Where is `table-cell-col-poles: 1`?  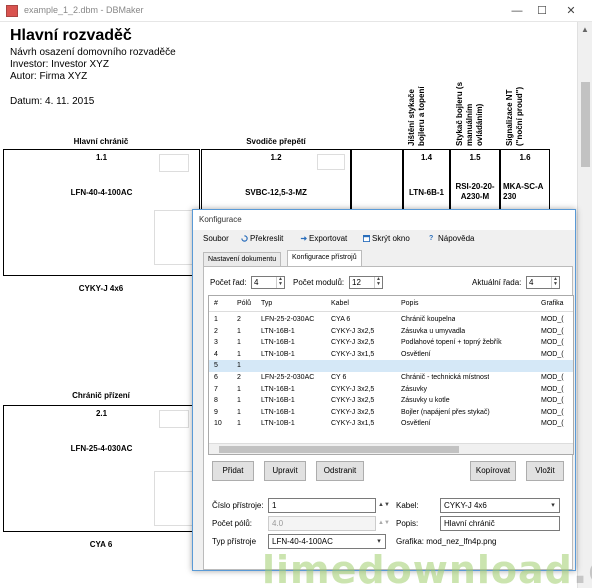
table-cell-col-poles: 1 is located at coordinates (239, 389).